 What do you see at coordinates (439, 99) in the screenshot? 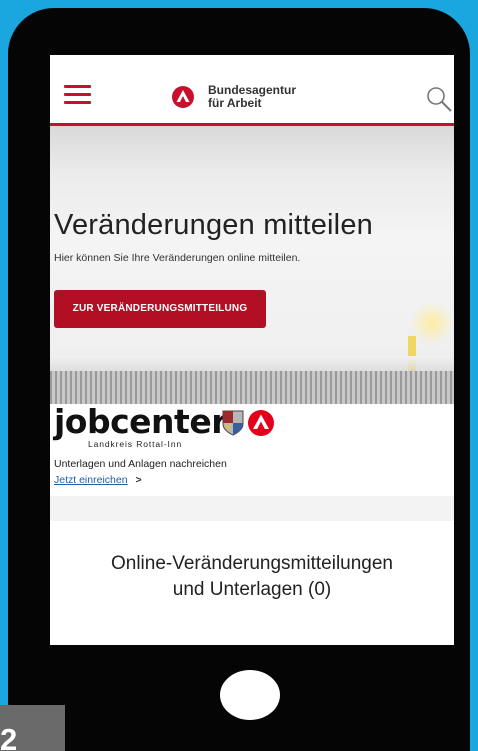
I see `search-icon` at bounding box center [439, 99].